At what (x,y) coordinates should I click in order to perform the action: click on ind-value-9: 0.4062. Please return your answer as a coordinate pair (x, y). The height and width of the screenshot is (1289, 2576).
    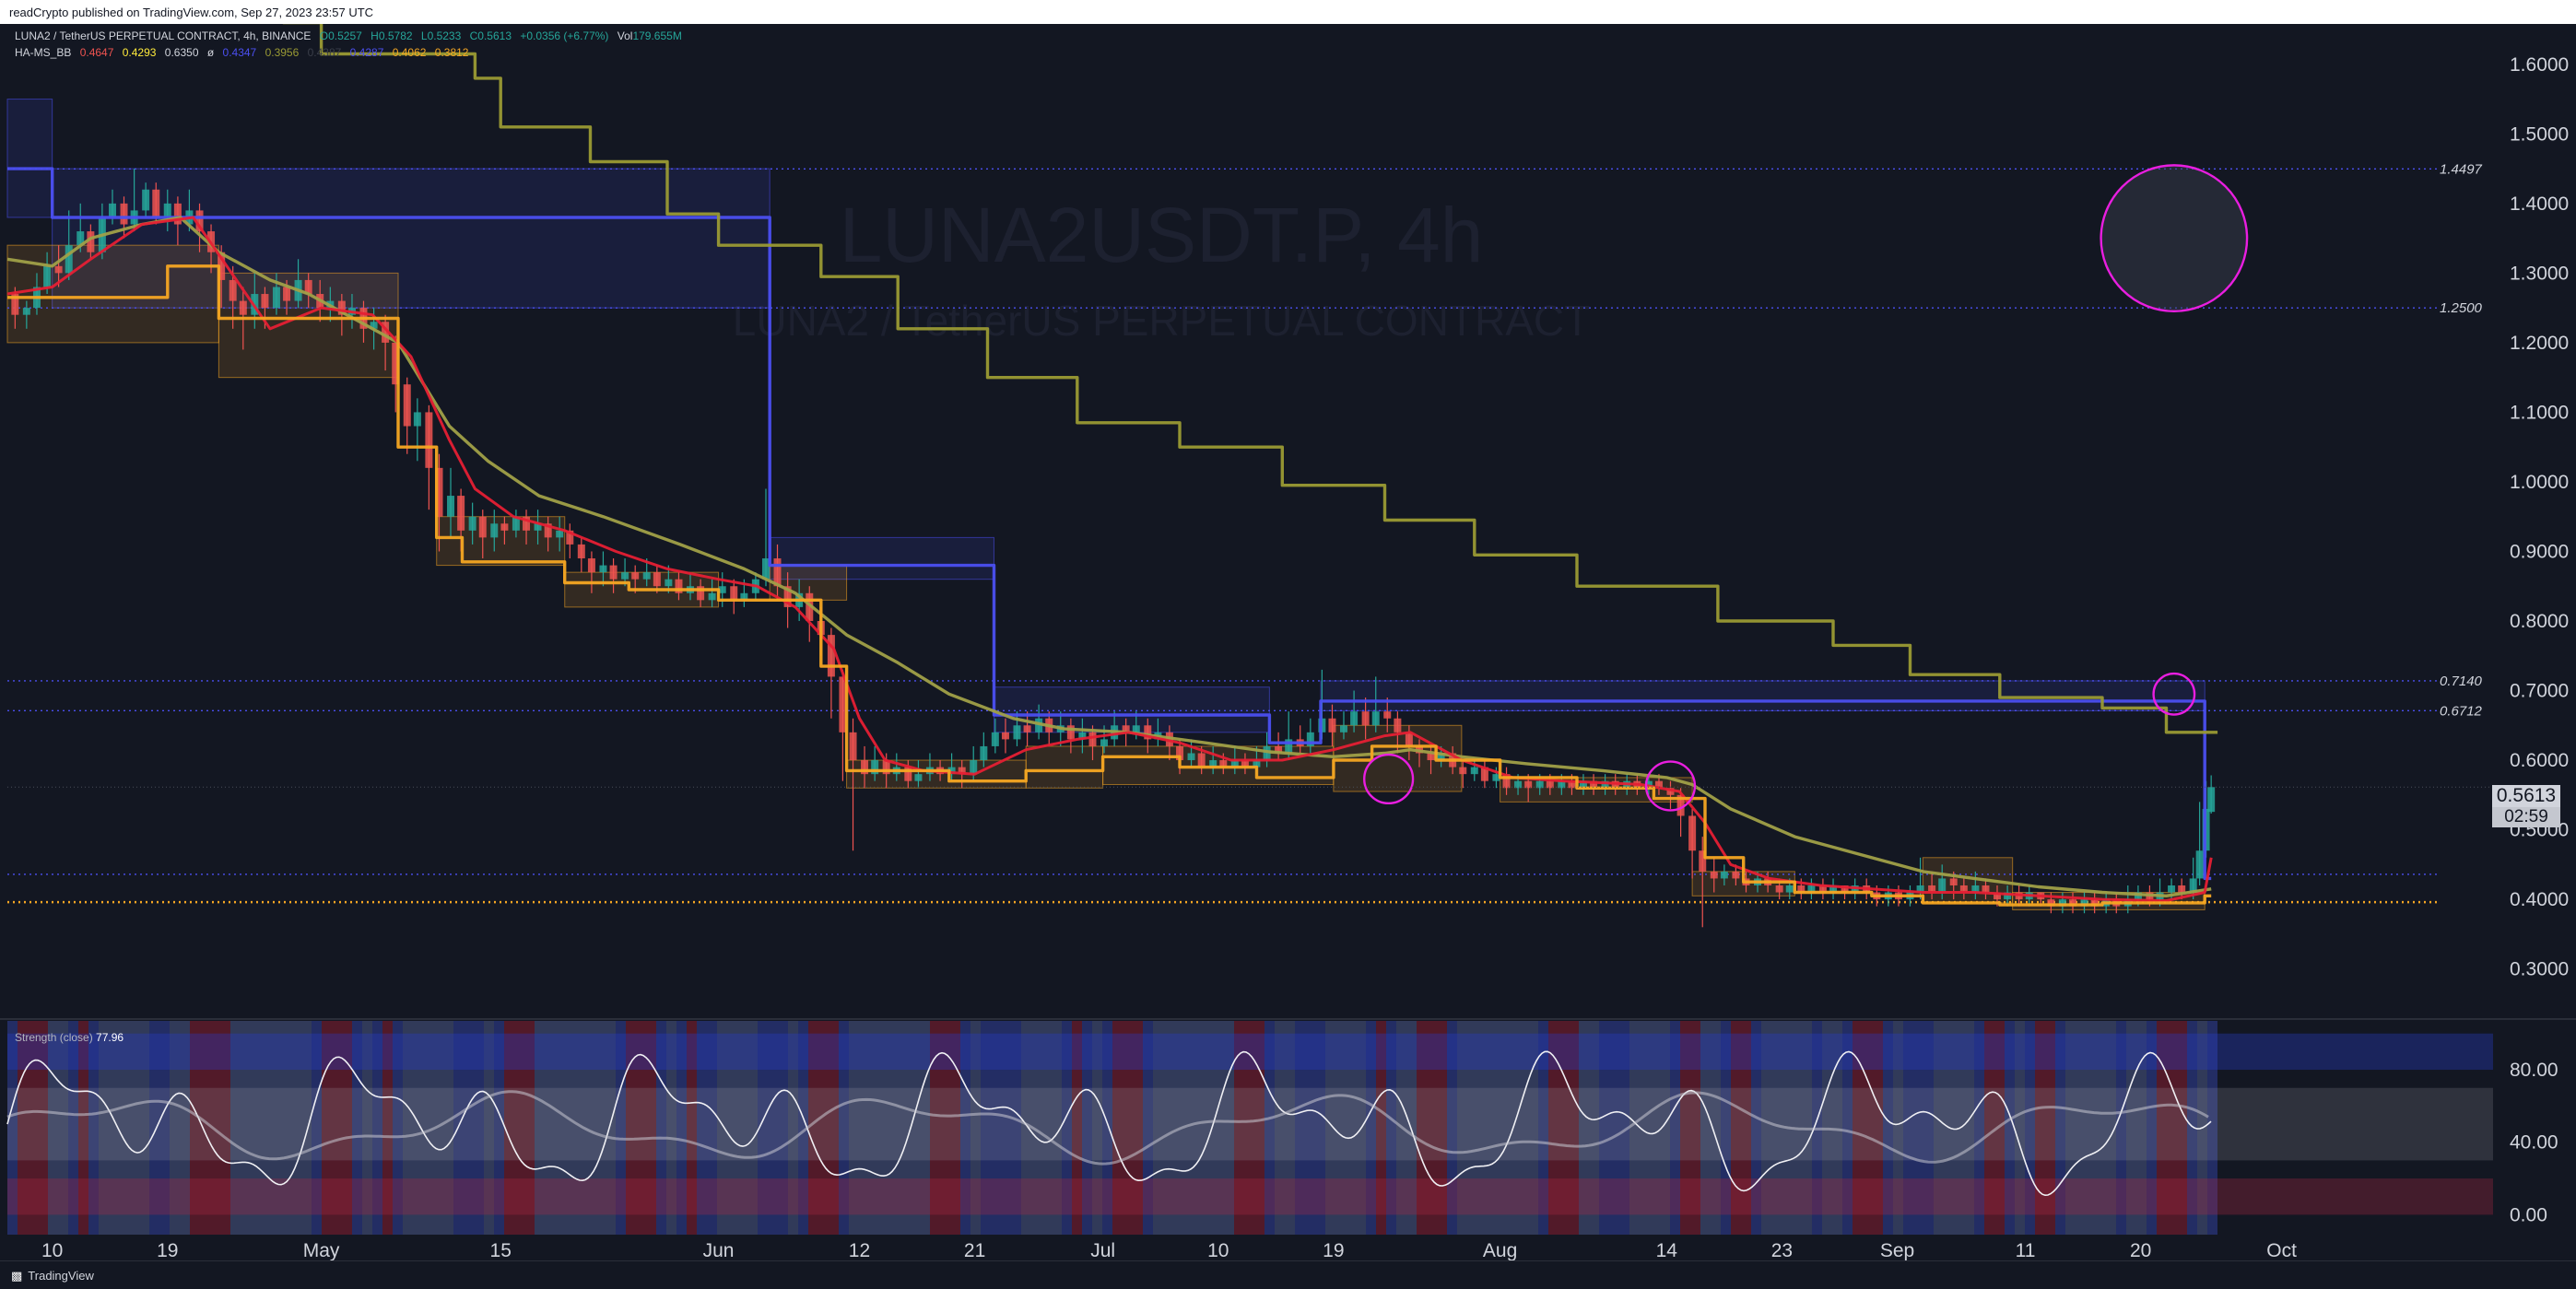
    Looking at the image, I should click on (409, 53).